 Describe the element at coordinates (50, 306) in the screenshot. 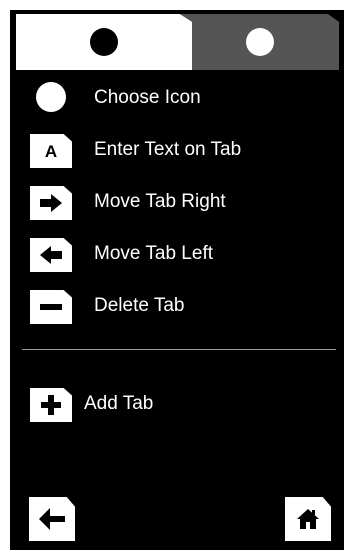

I see `minus-icon` at that location.